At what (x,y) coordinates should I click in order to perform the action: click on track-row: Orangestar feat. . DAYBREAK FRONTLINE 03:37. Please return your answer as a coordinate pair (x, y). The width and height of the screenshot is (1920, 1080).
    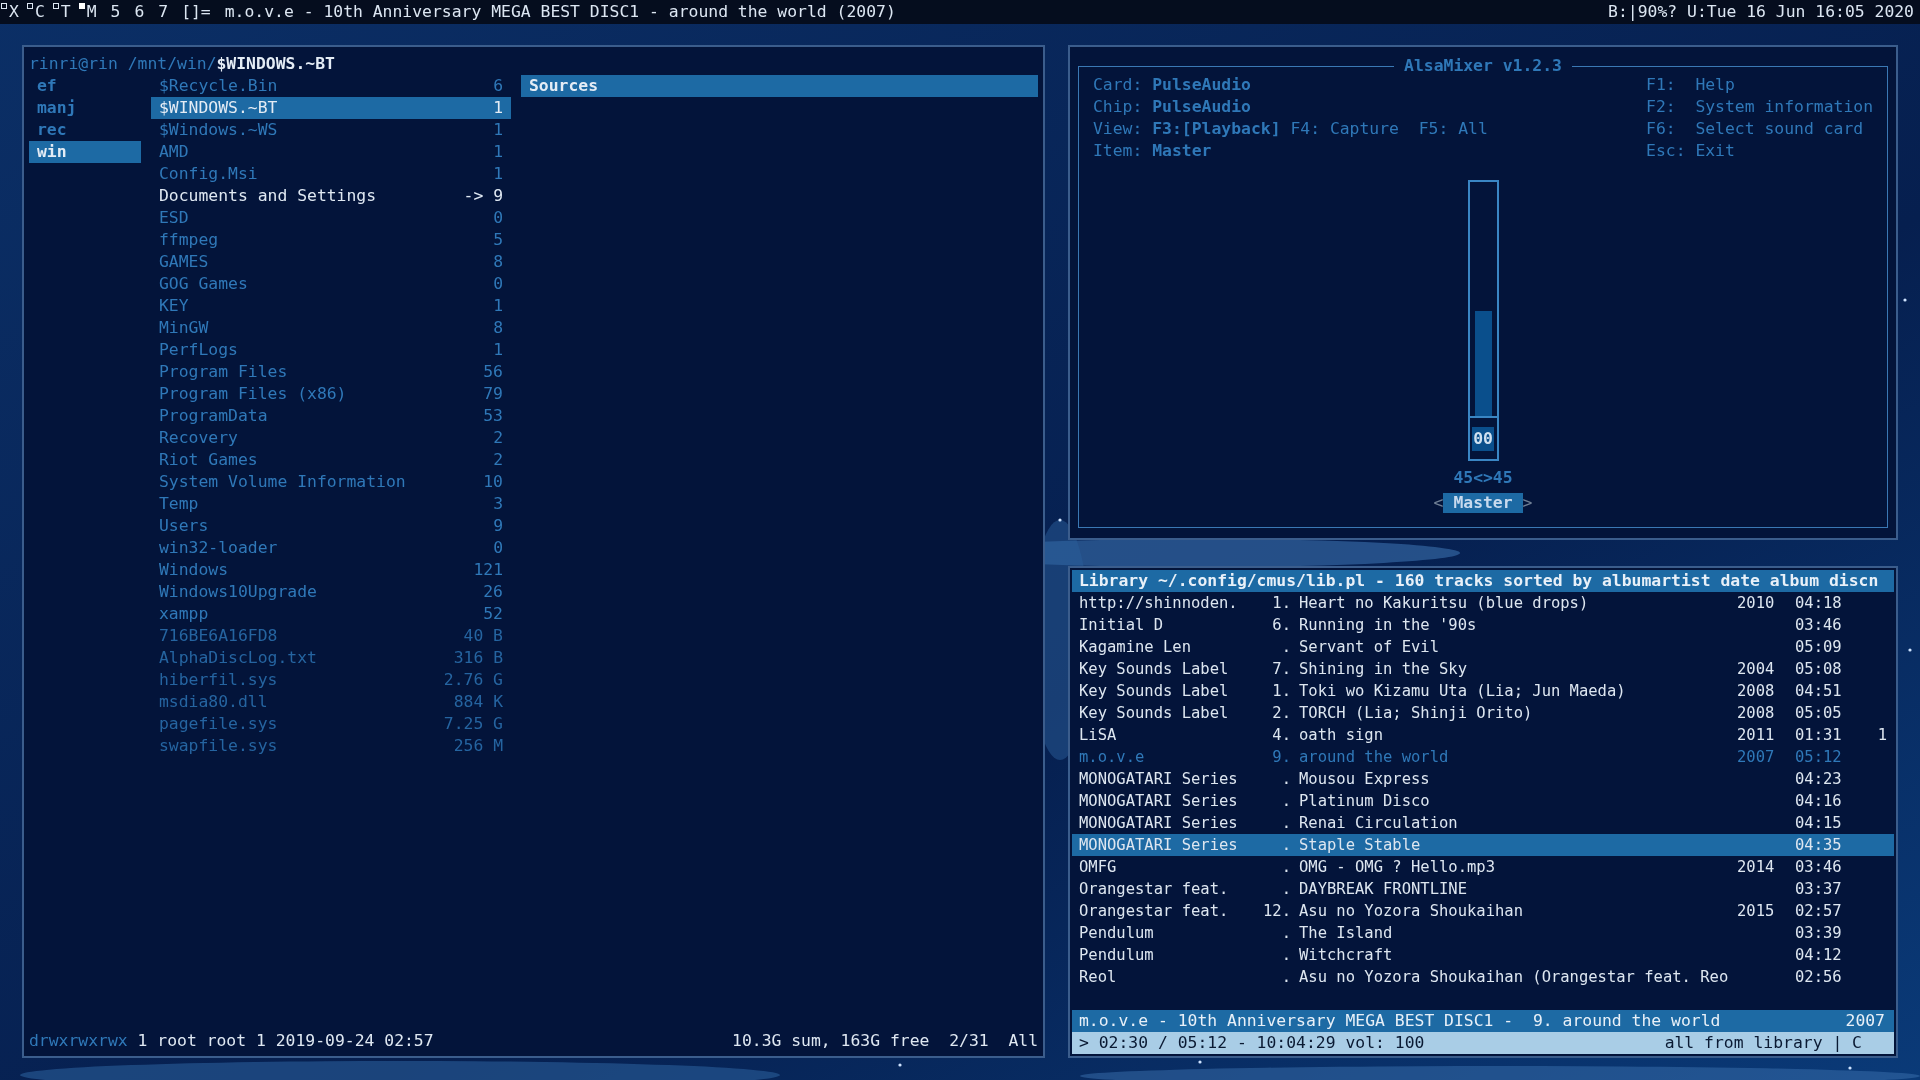
    Looking at the image, I should click on (1483, 889).